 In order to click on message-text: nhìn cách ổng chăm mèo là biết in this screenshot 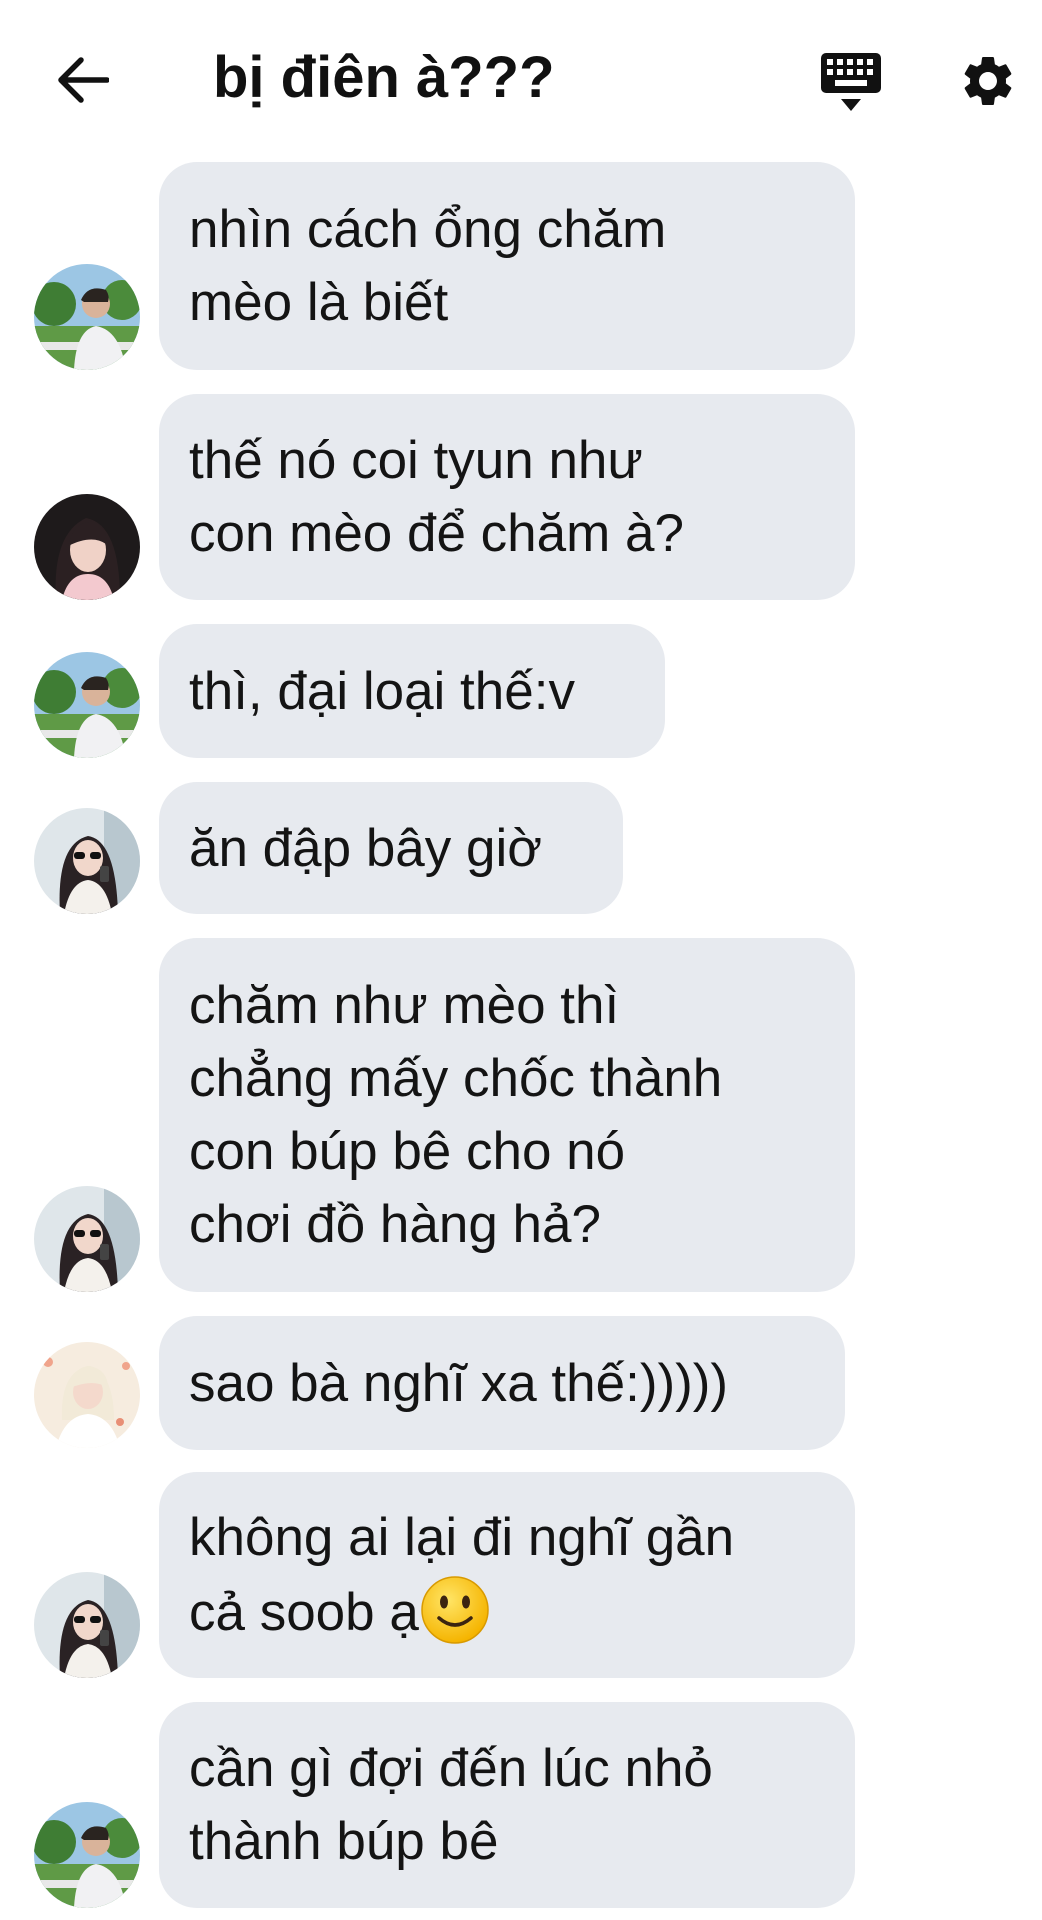, I will do `click(428, 266)`.